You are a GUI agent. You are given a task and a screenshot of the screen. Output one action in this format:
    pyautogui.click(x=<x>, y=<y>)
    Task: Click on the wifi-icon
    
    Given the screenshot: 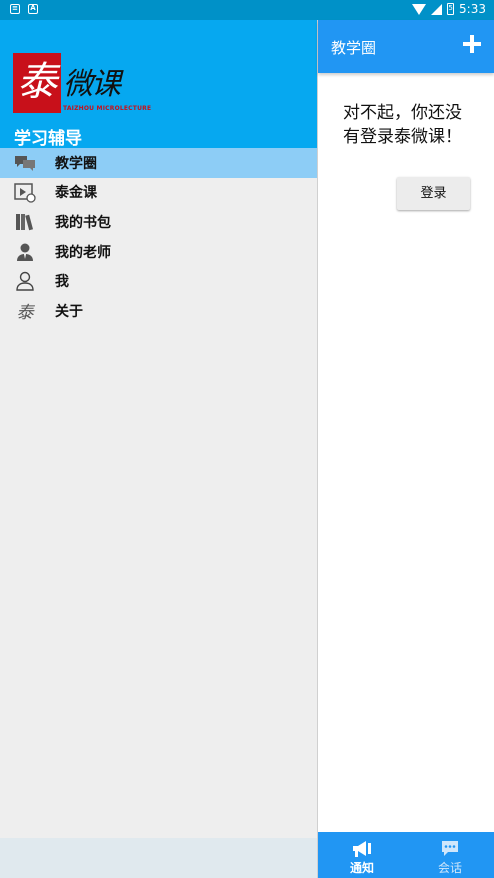 What is the action you would take?
    pyautogui.click(x=419, y=9)
    